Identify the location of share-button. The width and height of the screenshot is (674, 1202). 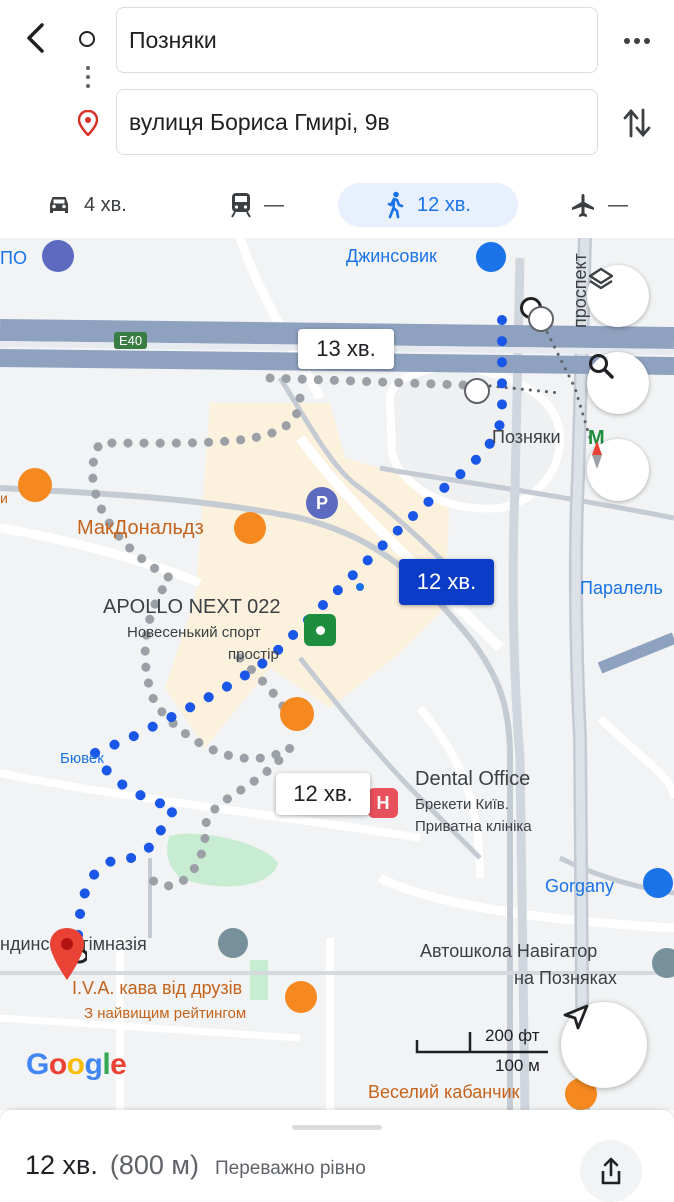
(611, 1171).